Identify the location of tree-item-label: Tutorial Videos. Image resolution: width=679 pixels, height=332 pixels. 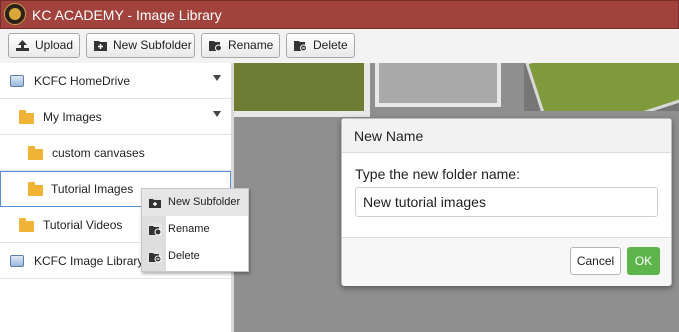
(83, 225).